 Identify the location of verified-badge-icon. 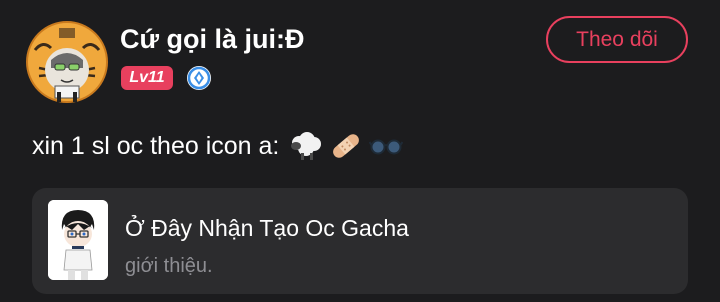
(199, 78).